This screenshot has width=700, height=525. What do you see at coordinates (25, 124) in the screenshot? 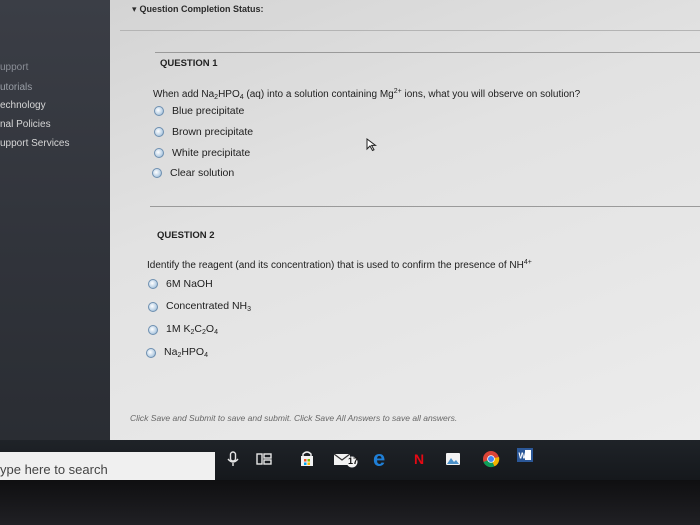
I see `sidebar-item-policies: nal Policies` at bounding box center [25, 124].